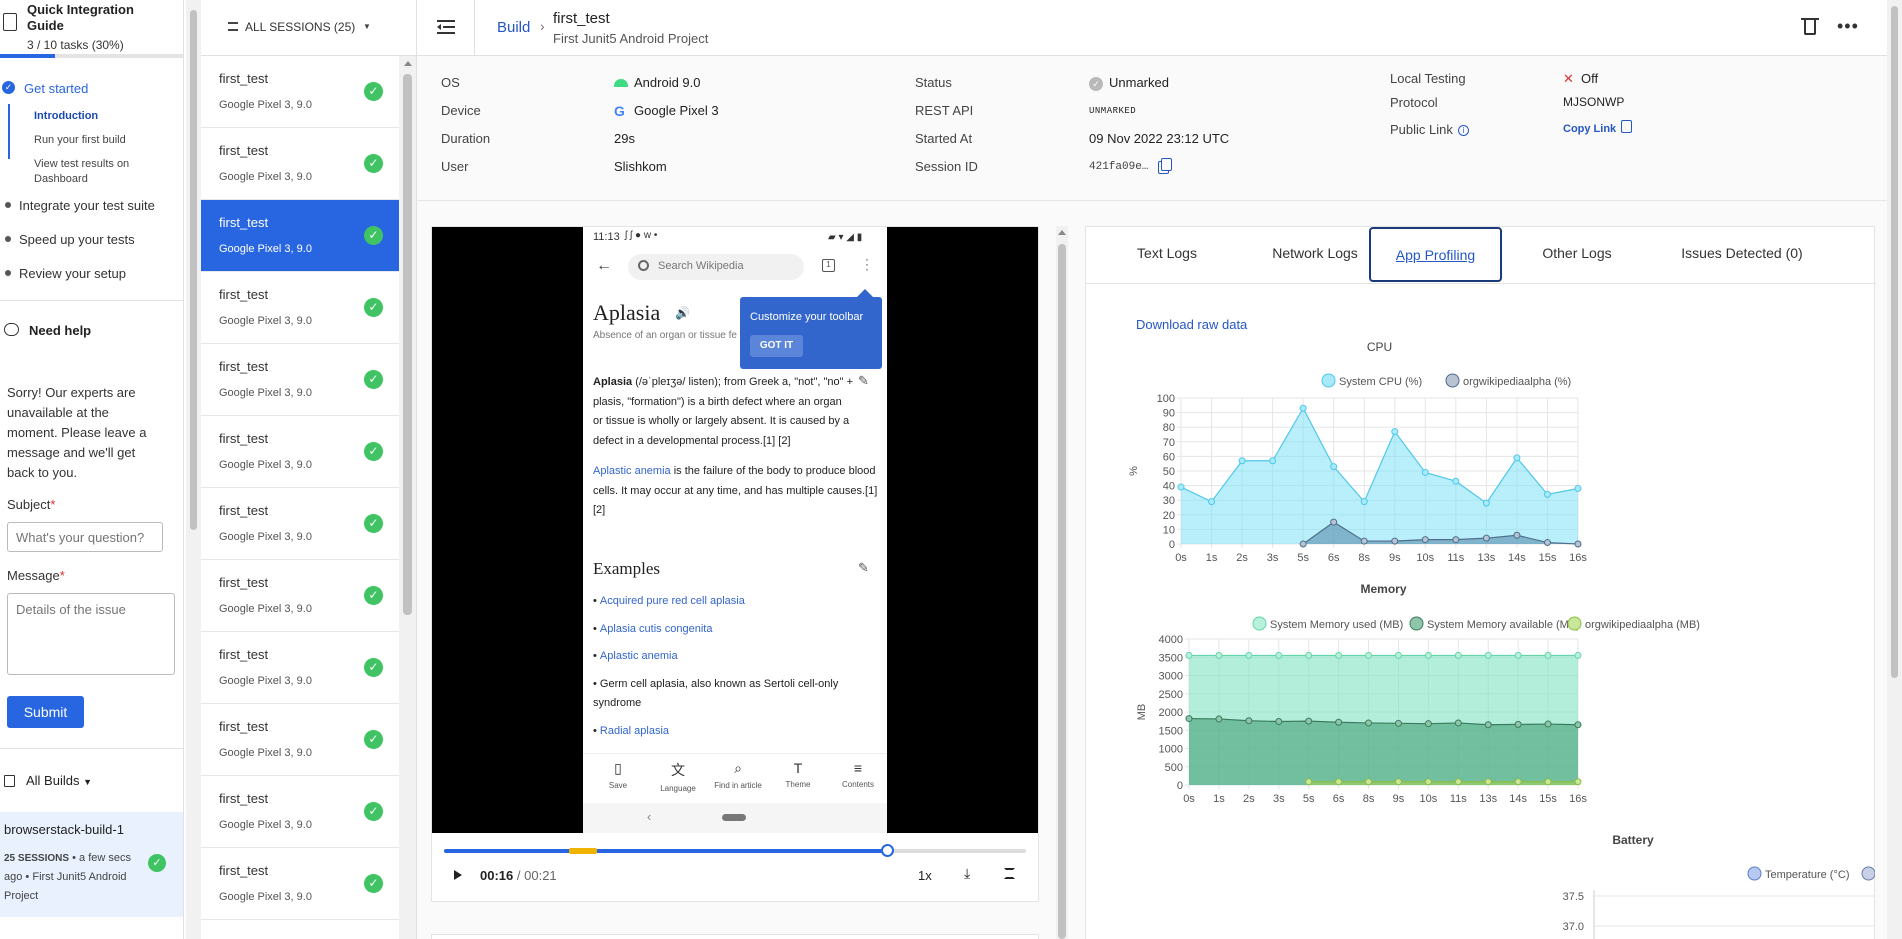  I want to click on example-item: • Radial aplasia, so click(728, 731).